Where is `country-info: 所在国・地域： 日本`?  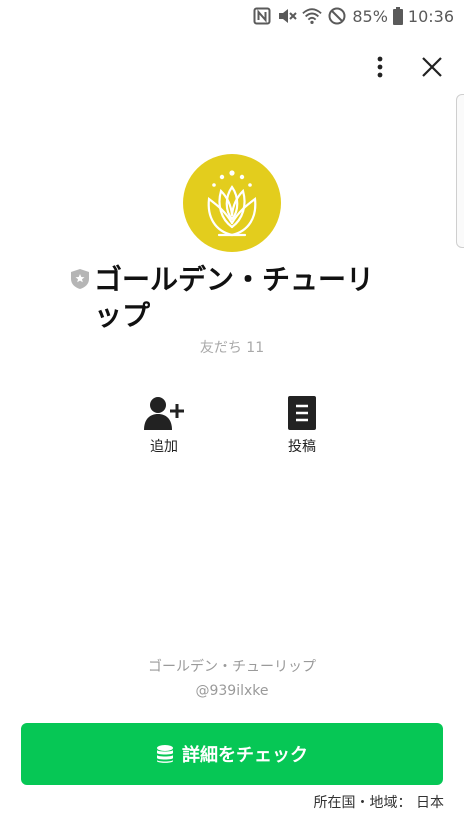
country-info: 所在国・地域： 日本 is located at coordinates (378, 803).